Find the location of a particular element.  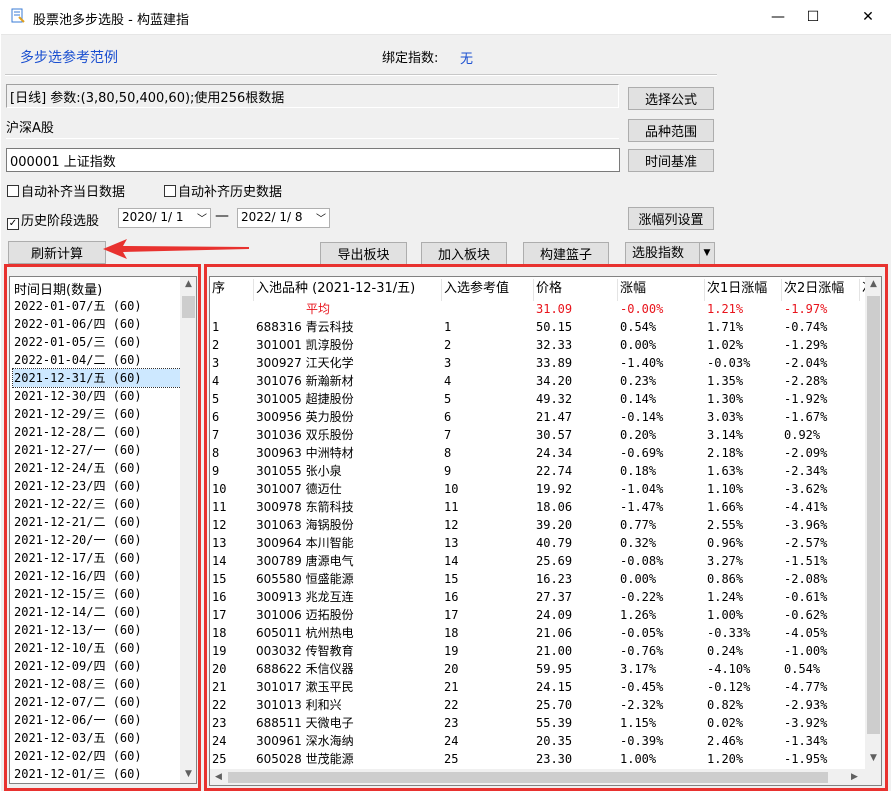

close-button: ✕ is located at coordinates (868, 17).